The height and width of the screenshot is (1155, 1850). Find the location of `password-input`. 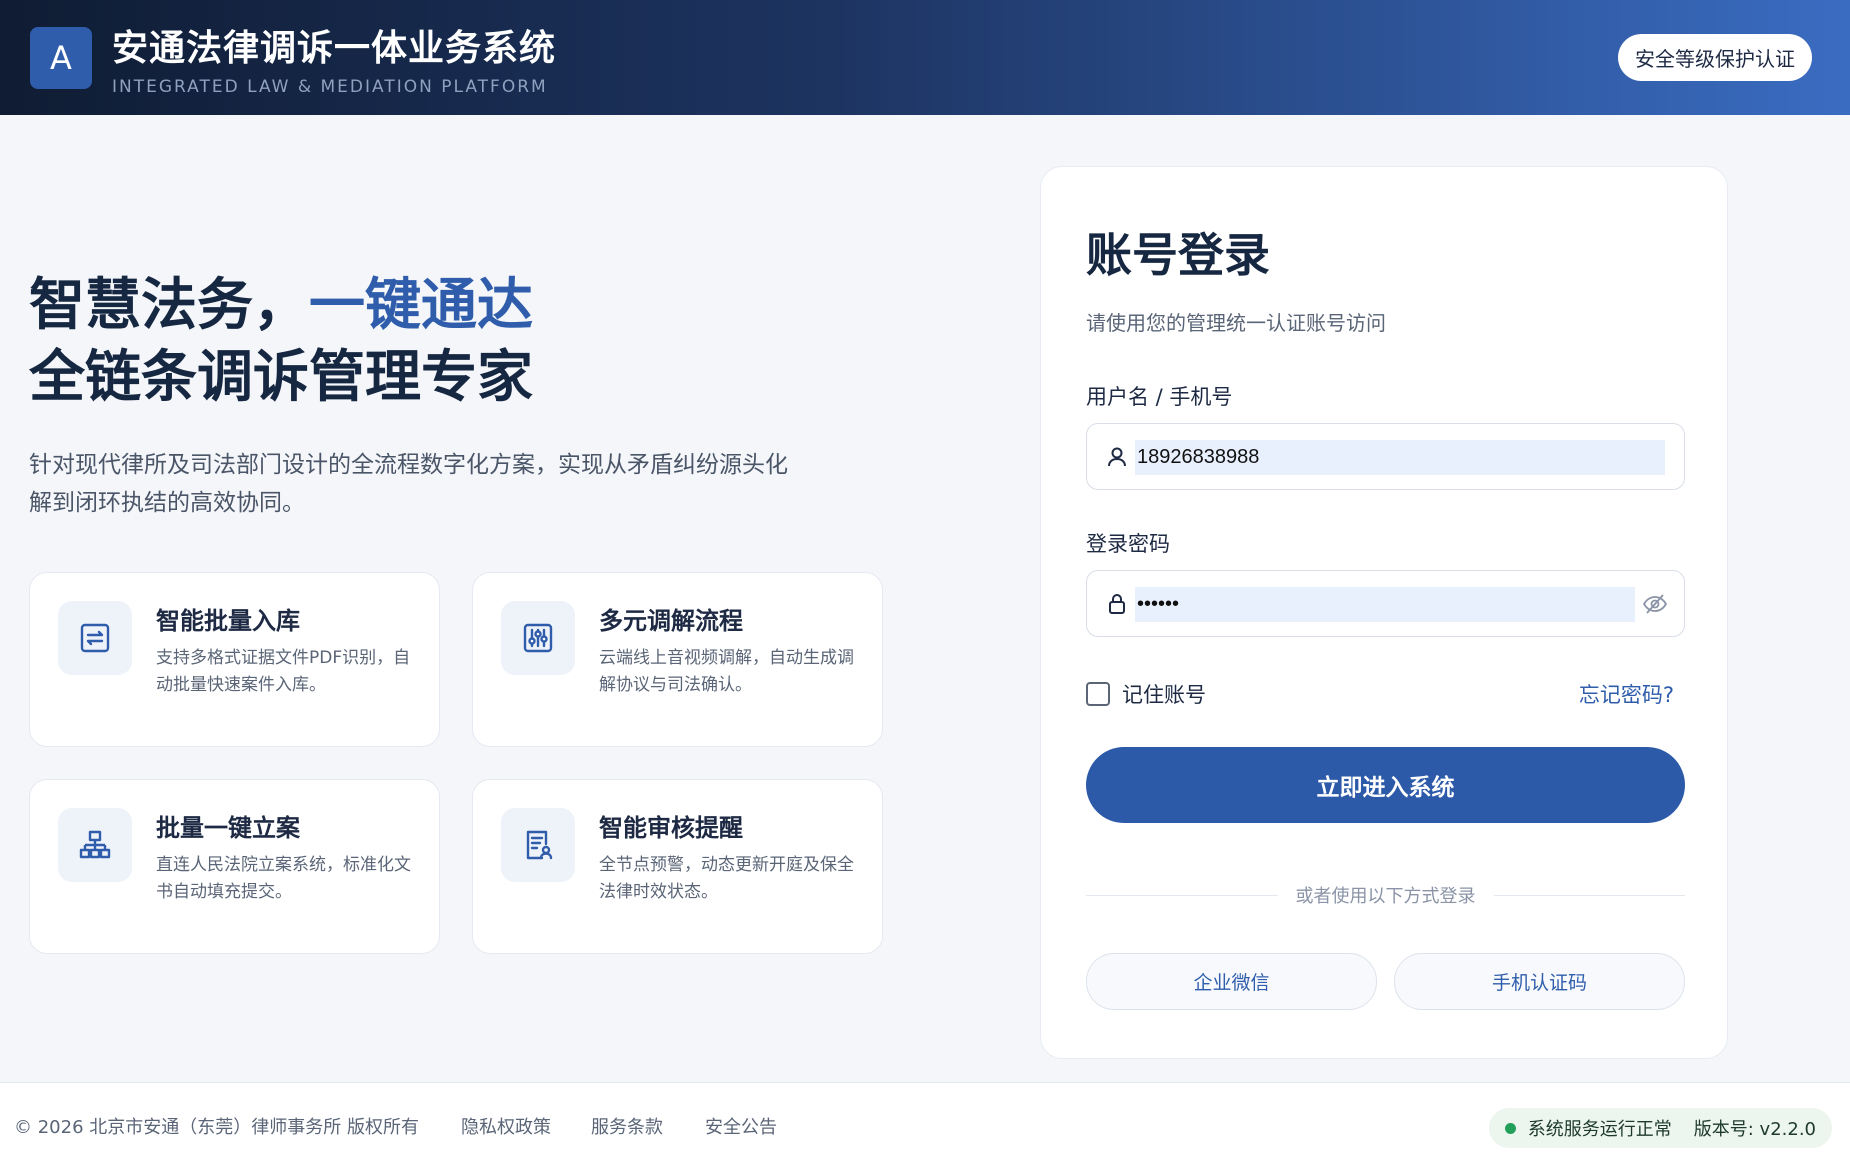

password-input is located at coordinates (1385, 604).